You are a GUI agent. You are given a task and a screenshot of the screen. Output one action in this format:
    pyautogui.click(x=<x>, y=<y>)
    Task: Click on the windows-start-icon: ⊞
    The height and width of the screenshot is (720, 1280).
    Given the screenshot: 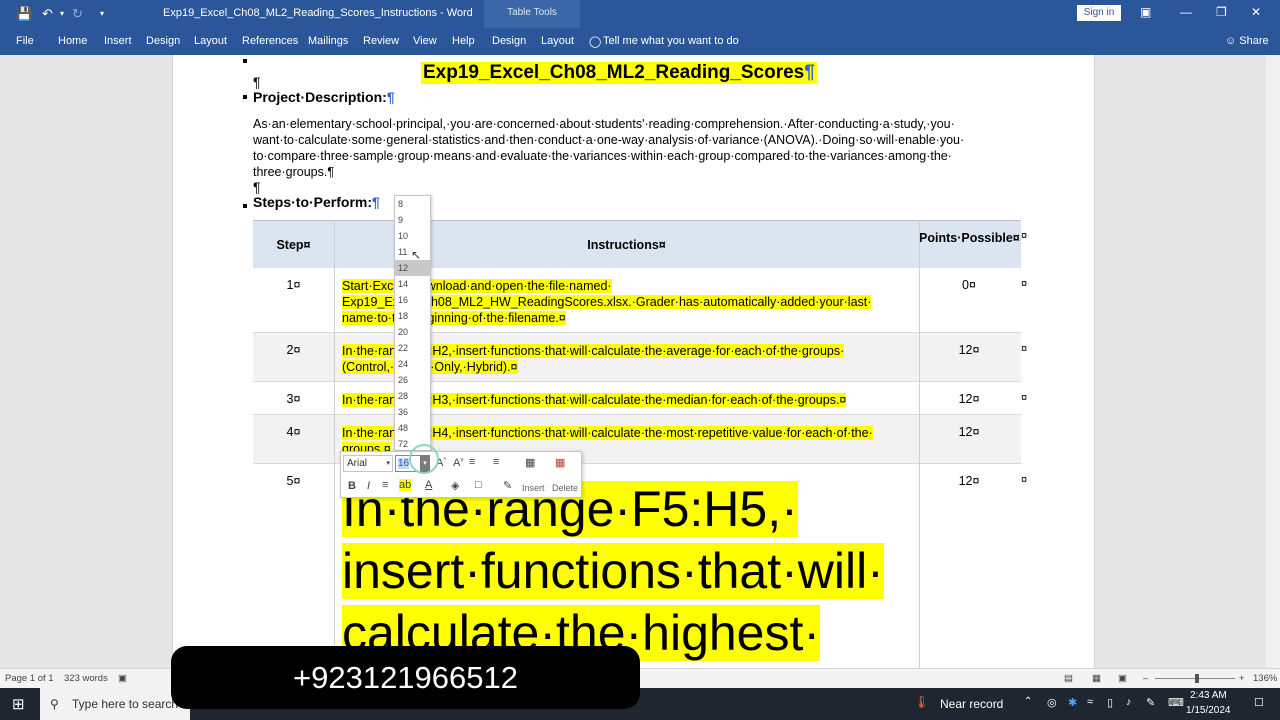 What is the action you would take?
    pyautogui.click(x=18, y=704)
    